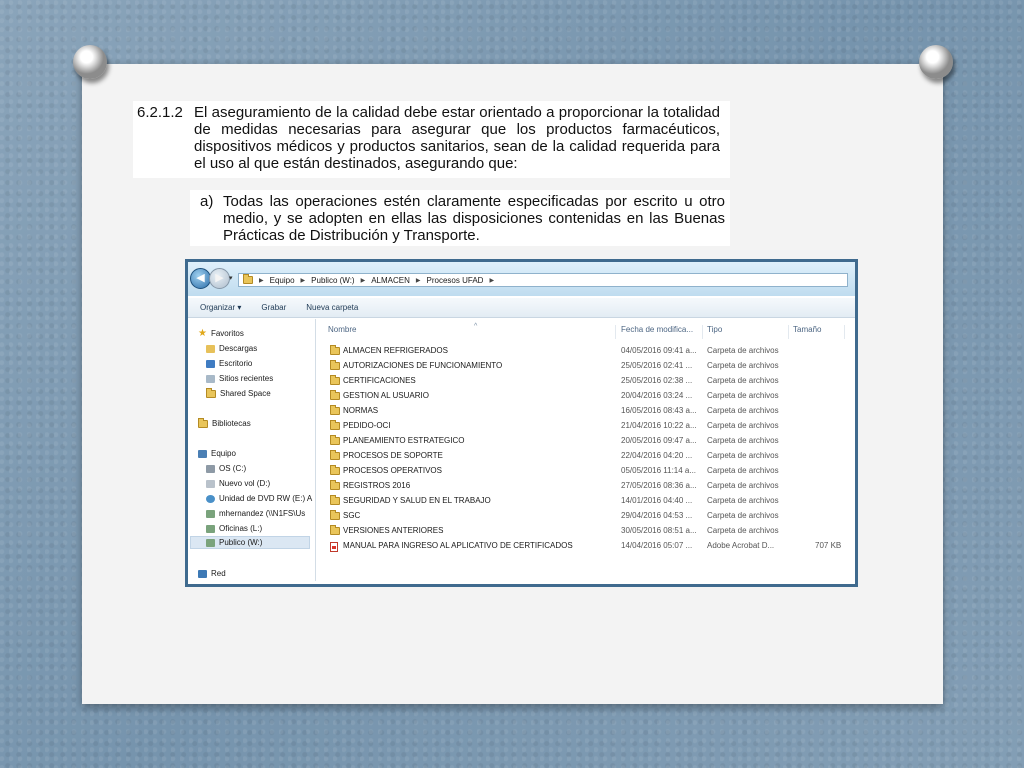 The width and height of the screenshot is (1024, 768). I want to click on nav-label: Publico (W:), so click(241, 542).